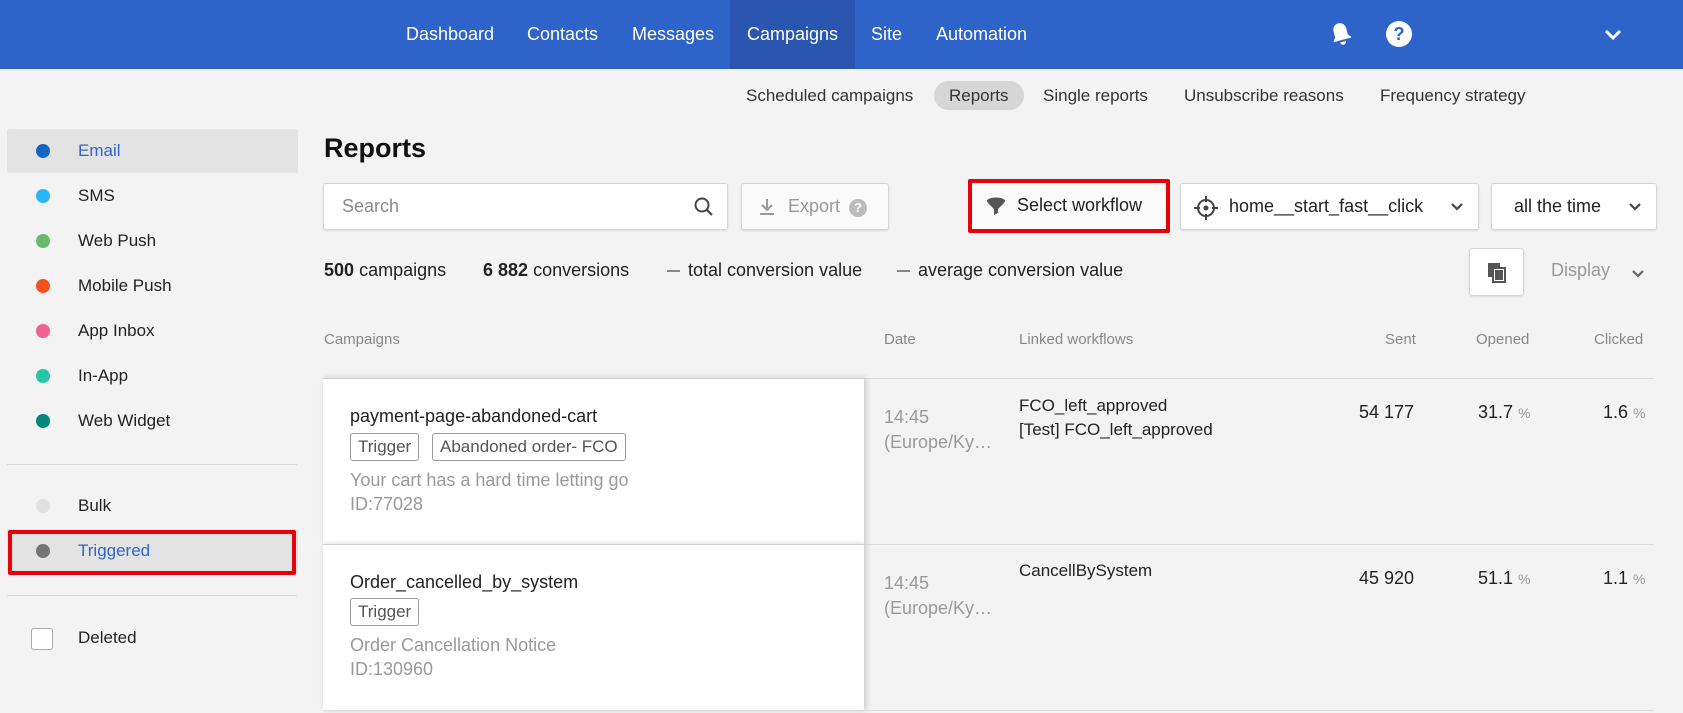  What do you see at coordinates (979, 95) in the screenshot?
I see `tab-reports: Reports` at bounding box center [979, 95].